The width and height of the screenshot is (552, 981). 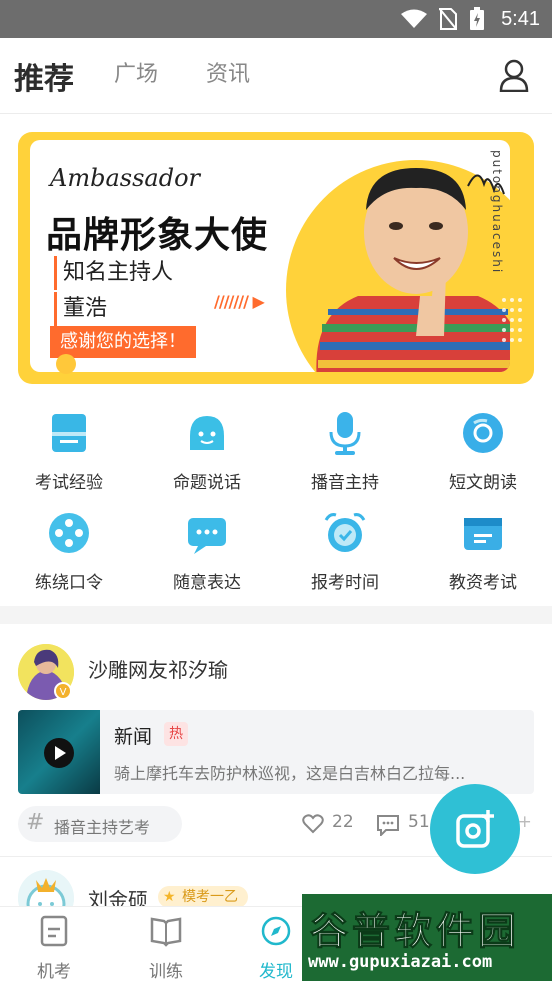 I want to click on no-sim-icon, so click(x=448, y=19).